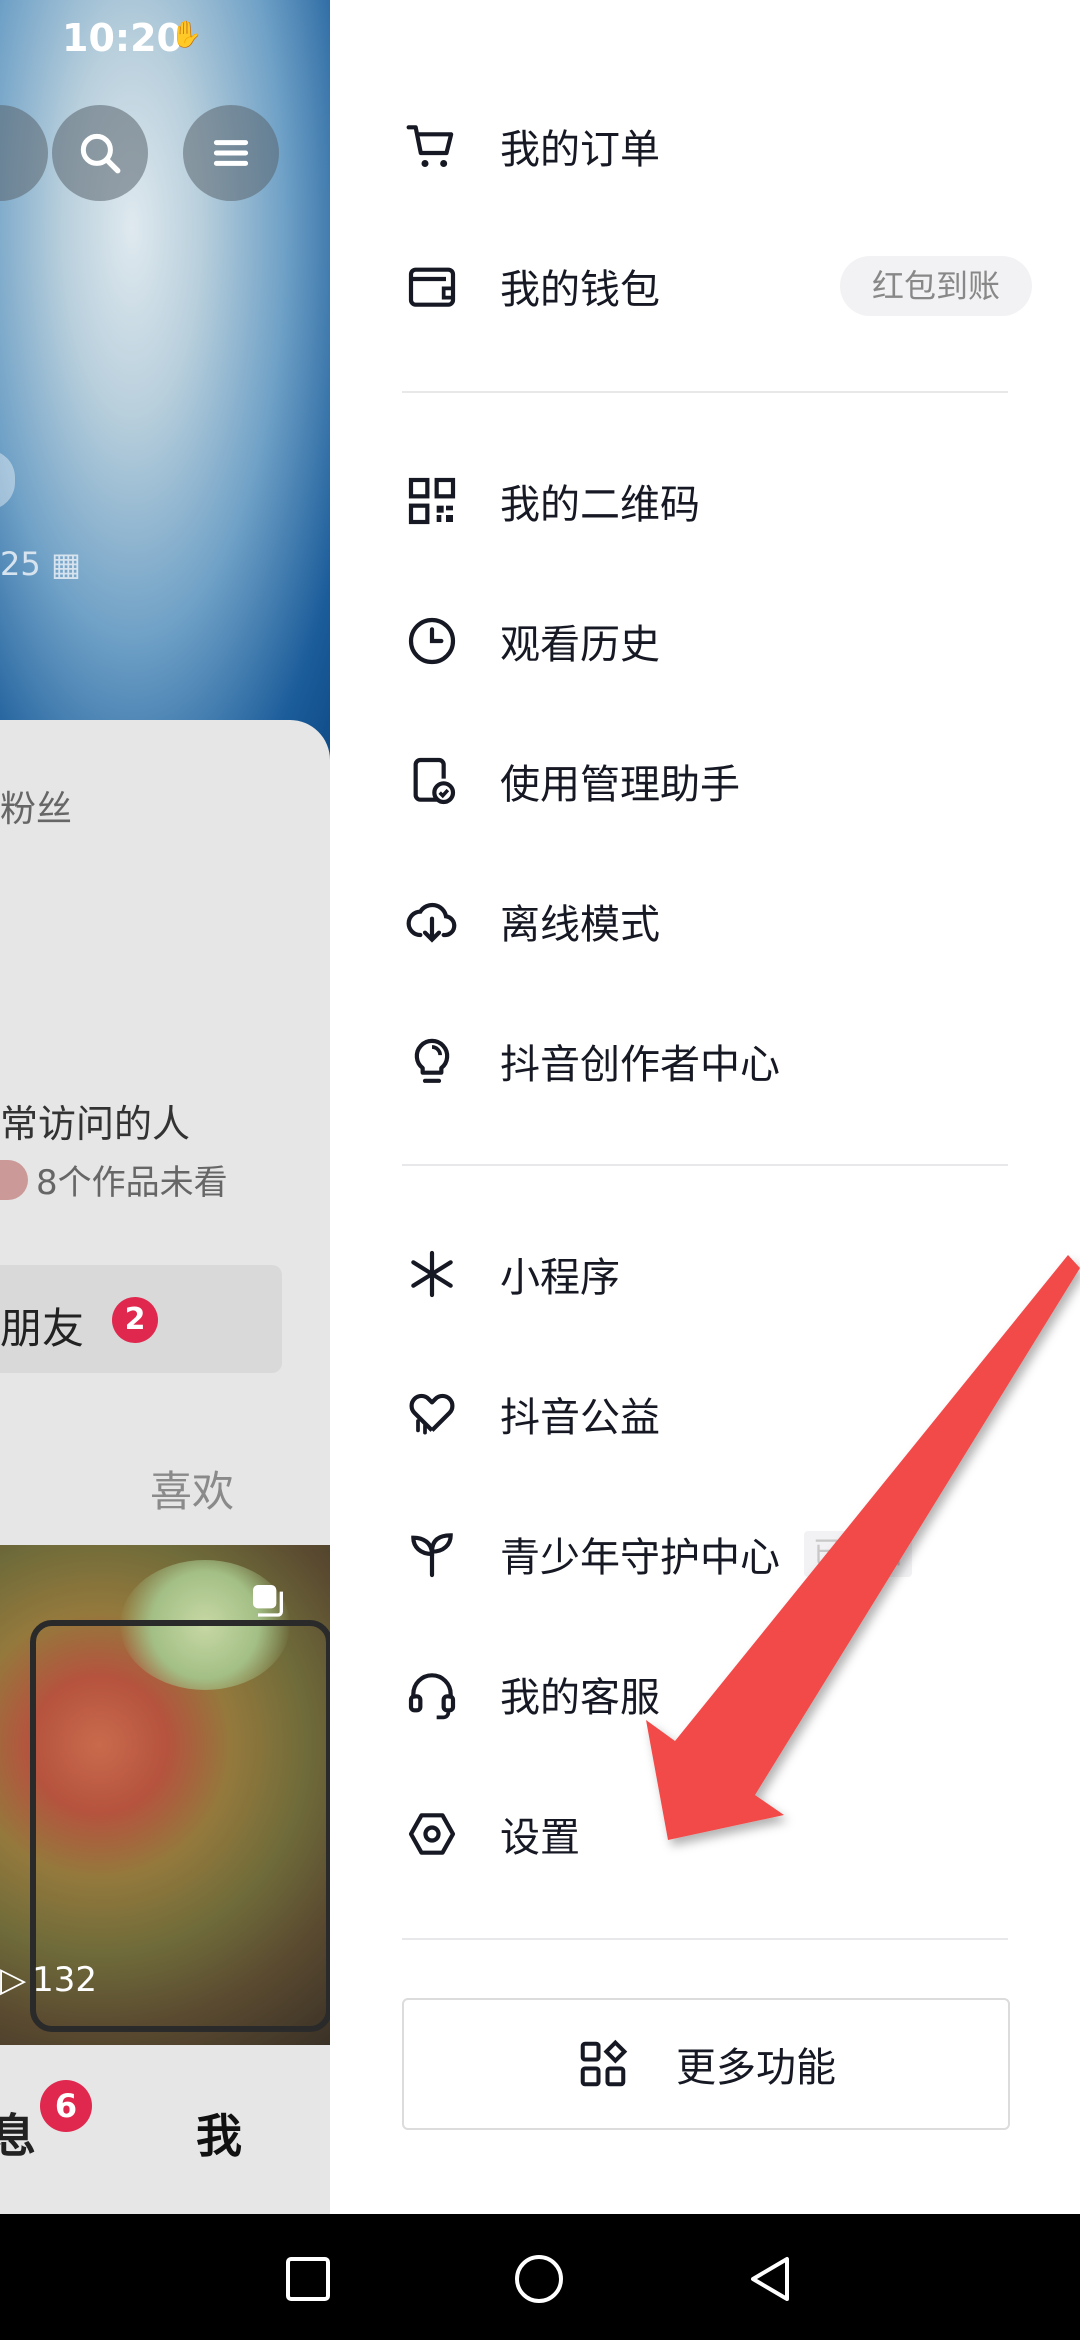 The height and width of the screenshot is (2340, 1080). What do you see at coordinates (580, 290) in the screenshot?
I see `menu-label: 我的钱包` at bounding box center [580, 290].